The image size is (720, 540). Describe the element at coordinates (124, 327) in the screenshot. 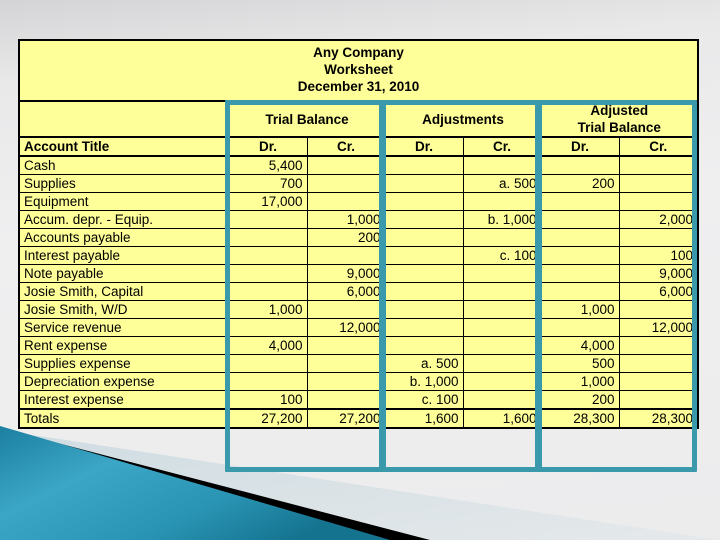

I see `cell-account: Service revenue` at that location.